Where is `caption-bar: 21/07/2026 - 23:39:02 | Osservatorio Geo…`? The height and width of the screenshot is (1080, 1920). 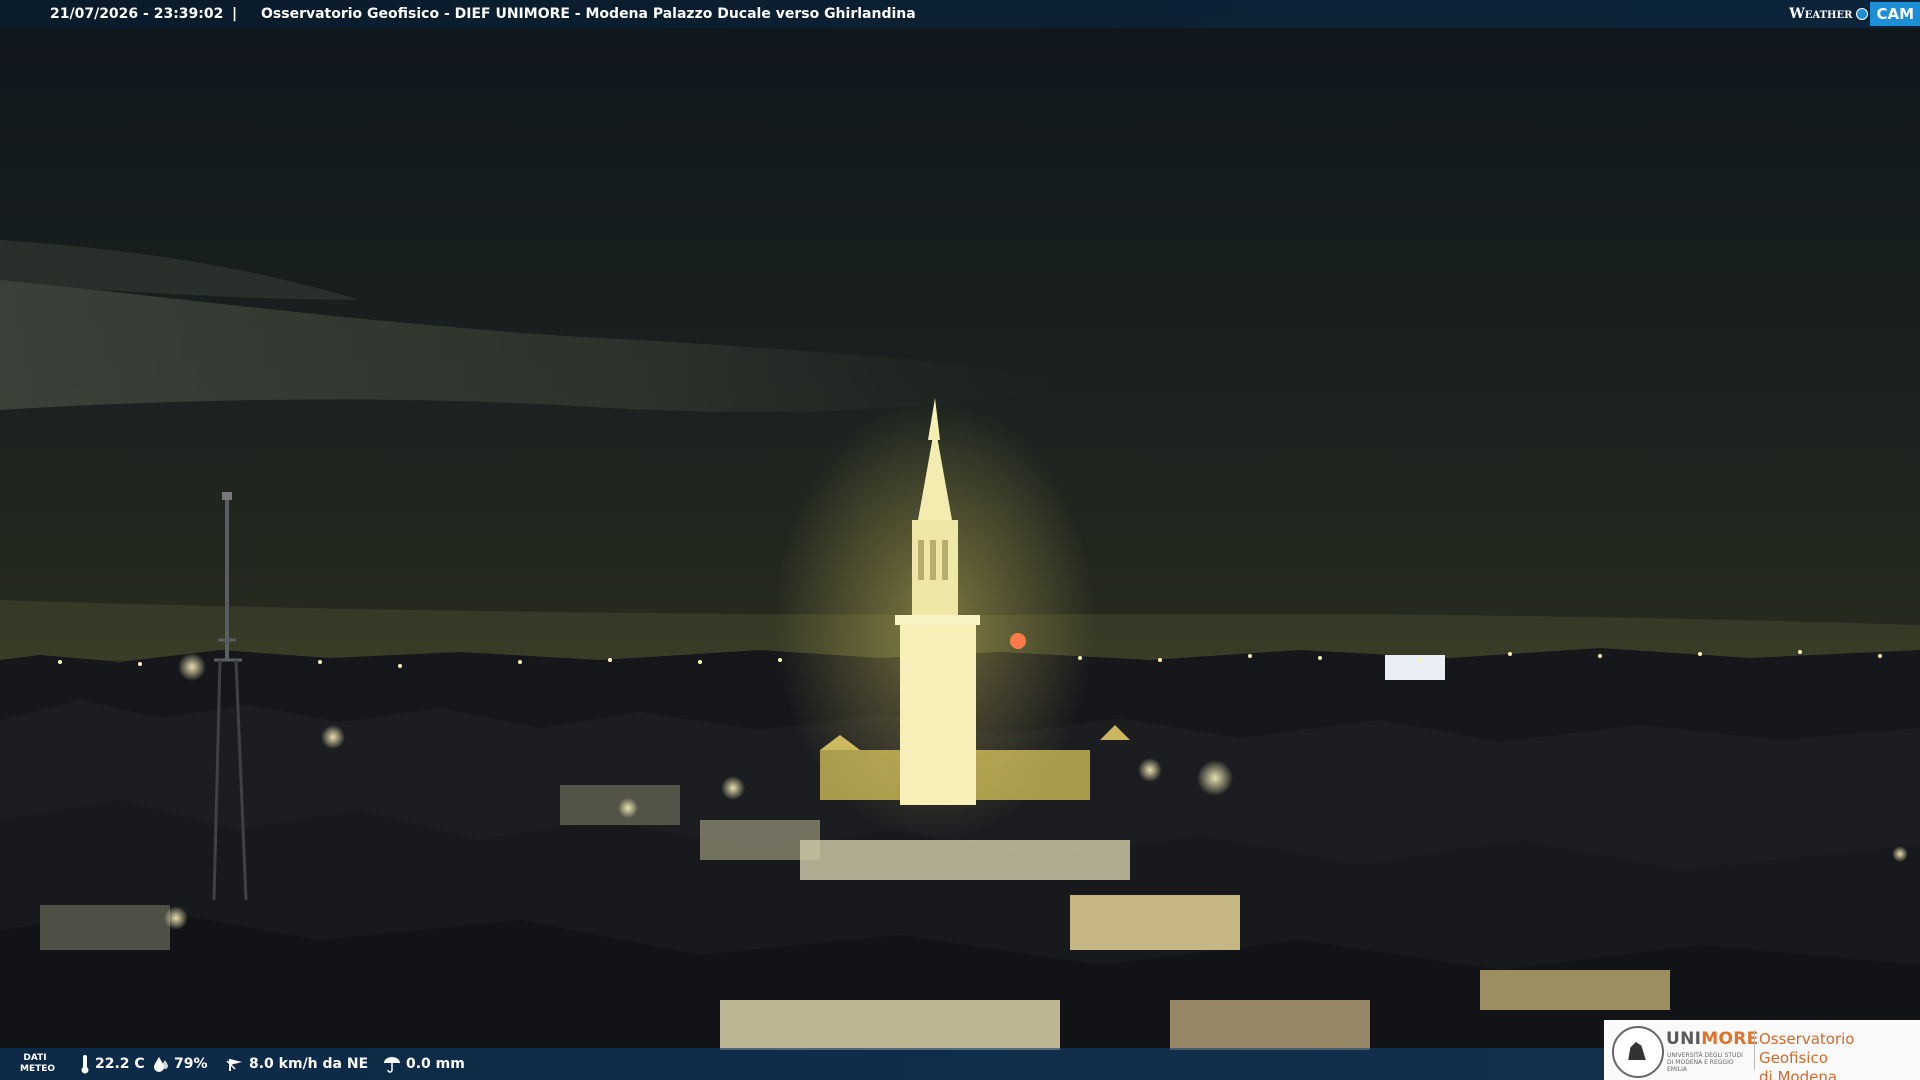
caption-bar: 21/07/2026 - 23:39:02 | Osservatorio Geo… is located at coordinates (960, 14).